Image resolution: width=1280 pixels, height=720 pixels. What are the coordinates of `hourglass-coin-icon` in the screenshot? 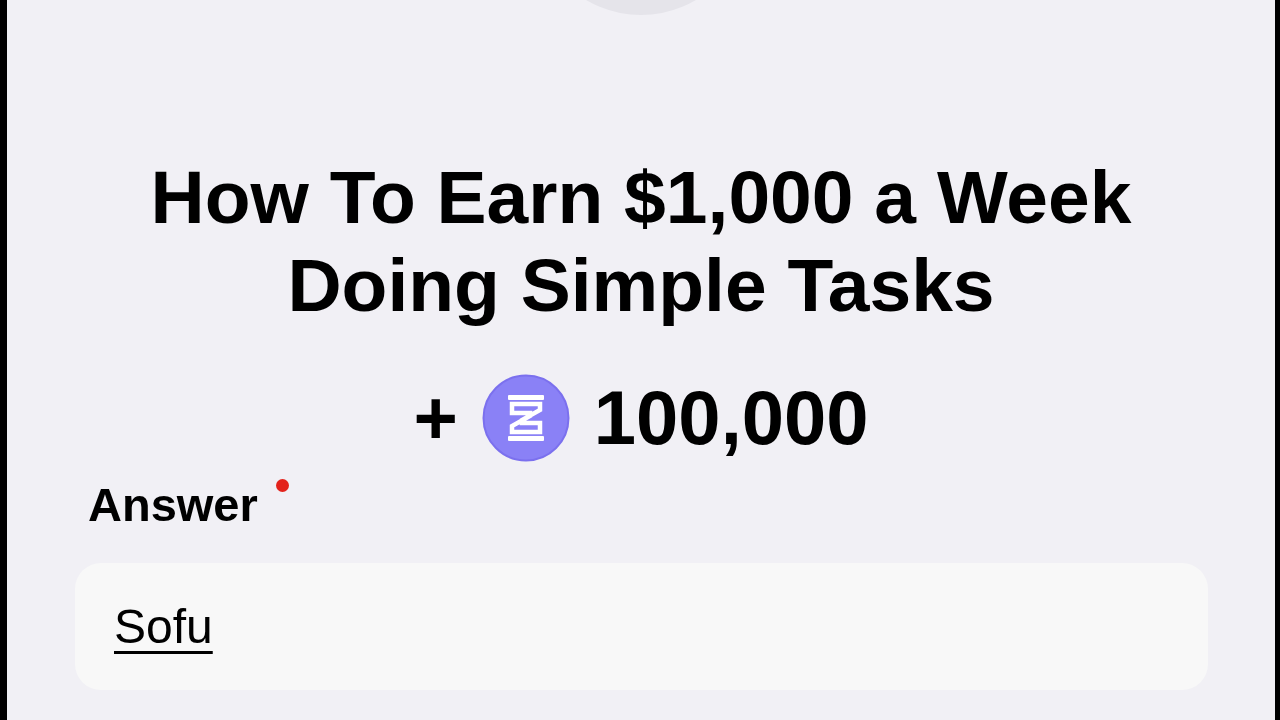 It's located at (525, 418).